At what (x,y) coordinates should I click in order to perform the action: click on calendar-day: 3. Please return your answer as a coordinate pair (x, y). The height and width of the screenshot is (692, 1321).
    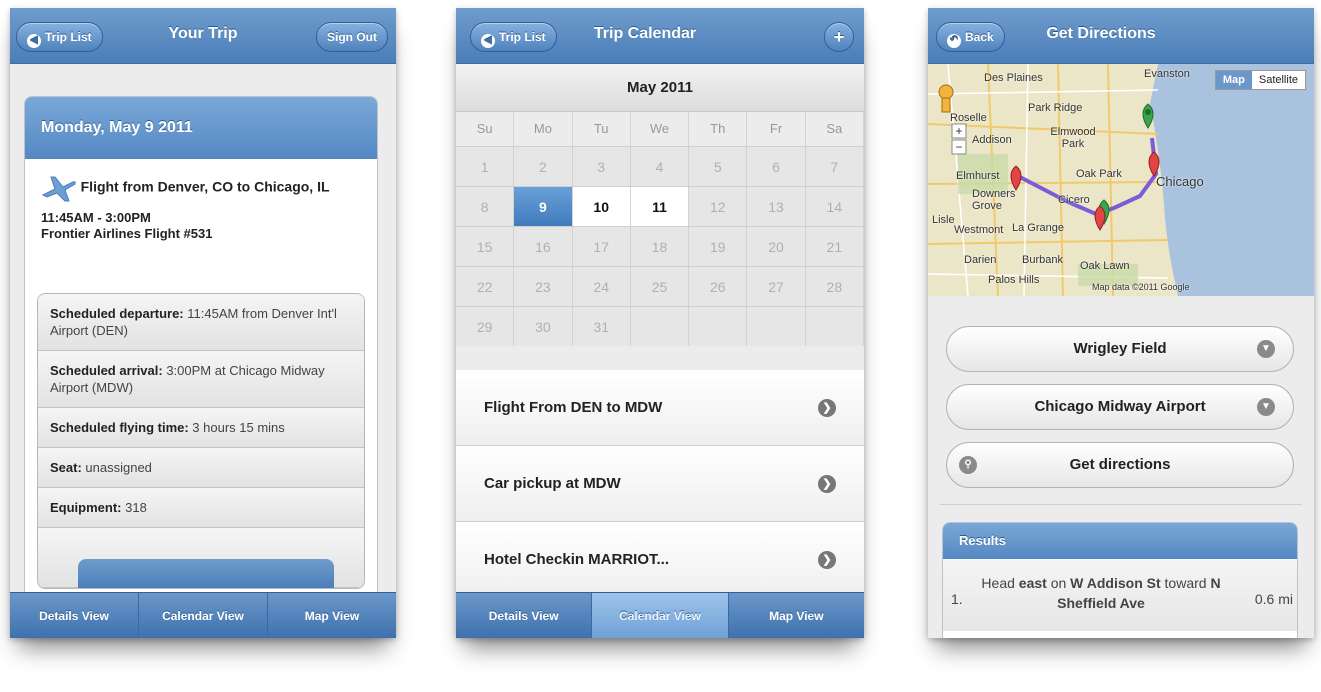
    Looking at the image, I should click on (601, 166).